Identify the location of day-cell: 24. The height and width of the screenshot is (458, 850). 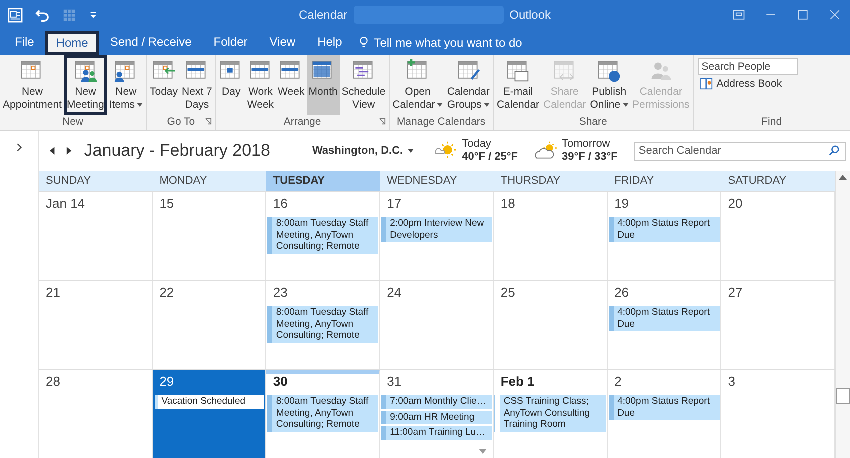
(437, 325).